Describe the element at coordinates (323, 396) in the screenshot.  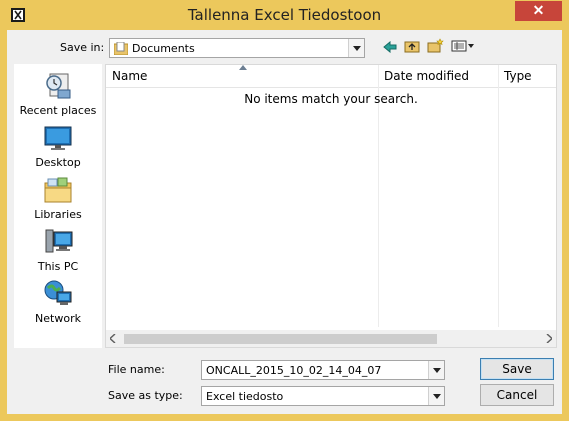
I see `save-as-type-dropdown: Excel tiedosto` at that location.